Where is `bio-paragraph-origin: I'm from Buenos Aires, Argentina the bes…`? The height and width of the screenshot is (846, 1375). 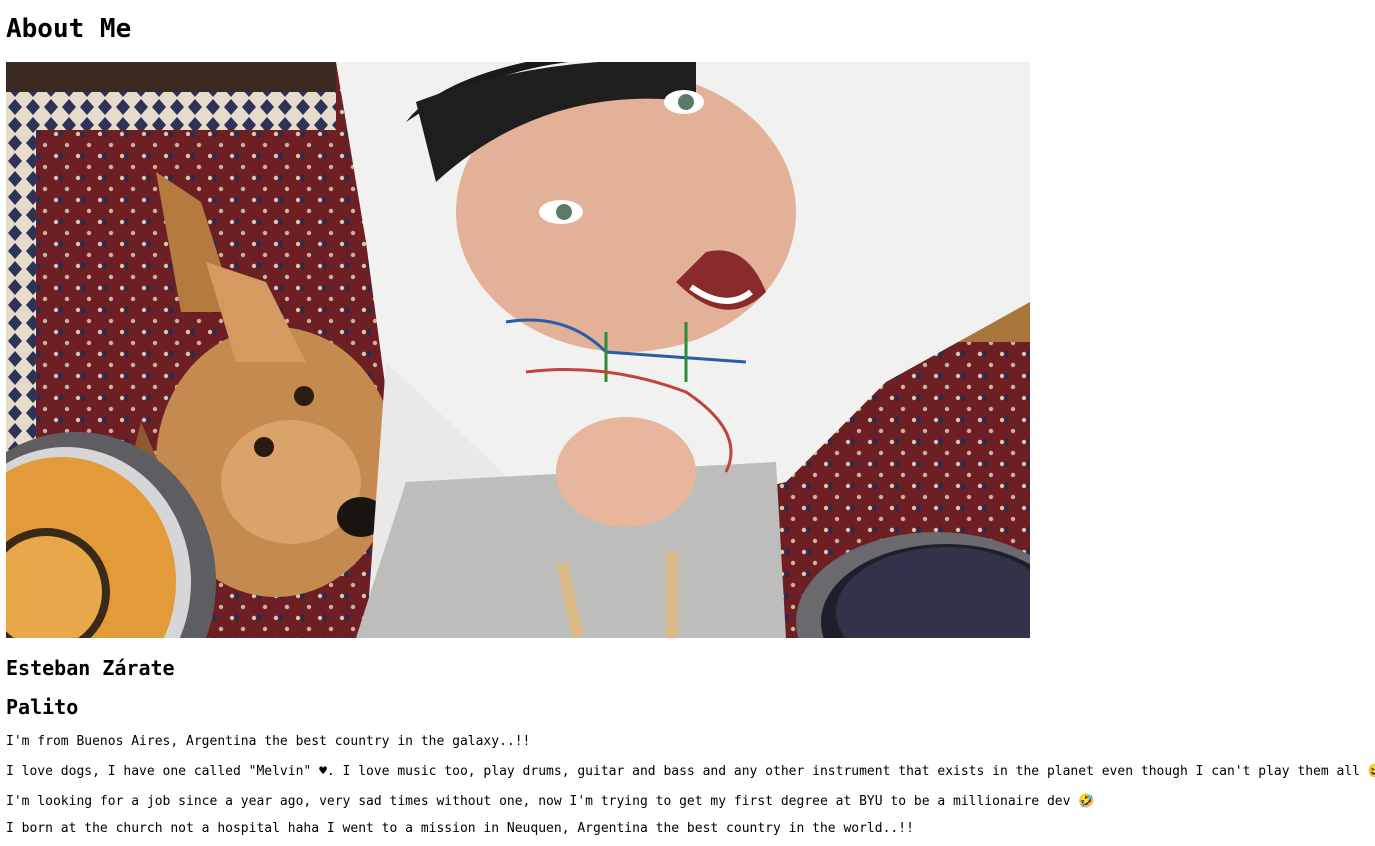
bio-paragraph-origin: I'm from Buenos Aires, Argentina the bes… is located at coordinates (268, 741).